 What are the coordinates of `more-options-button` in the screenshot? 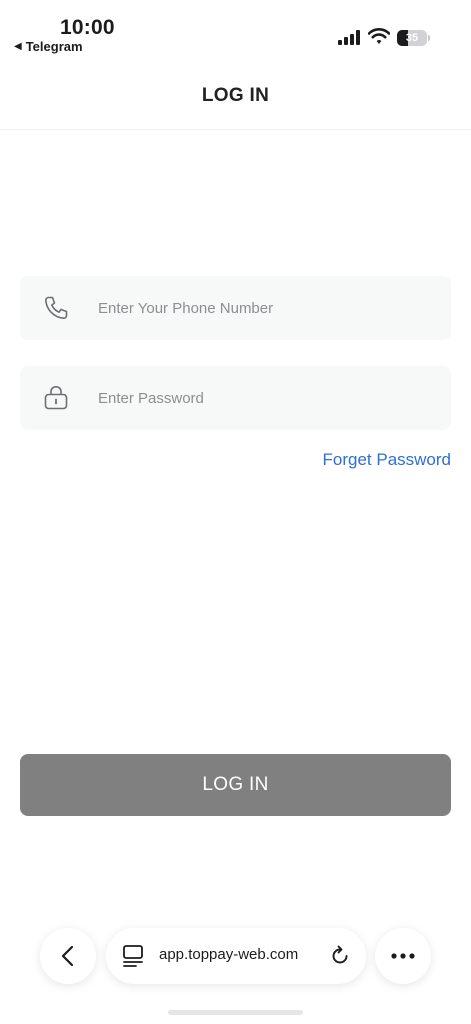 It's located at (403, 956).